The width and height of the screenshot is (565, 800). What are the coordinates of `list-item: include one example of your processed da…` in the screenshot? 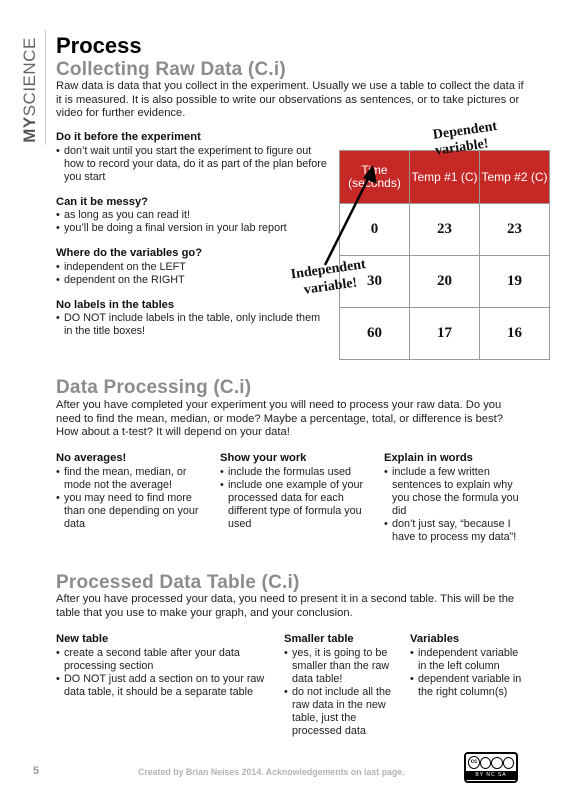 It's located at (292, 505).